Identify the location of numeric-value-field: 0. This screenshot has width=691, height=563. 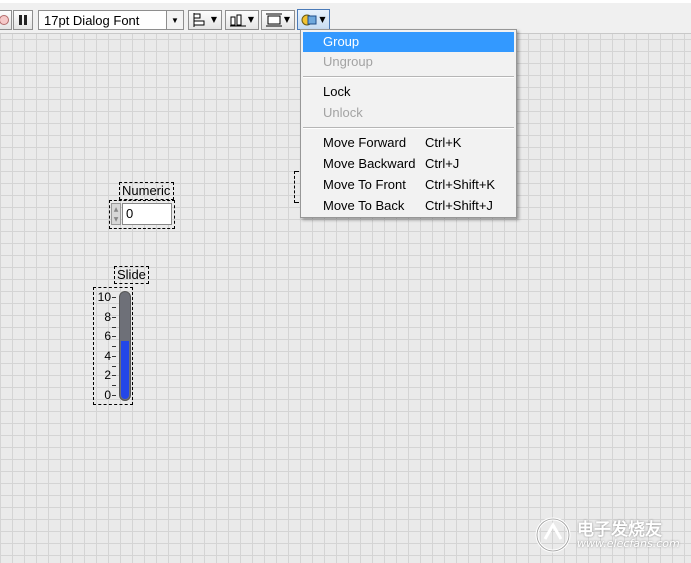
(147, 214).